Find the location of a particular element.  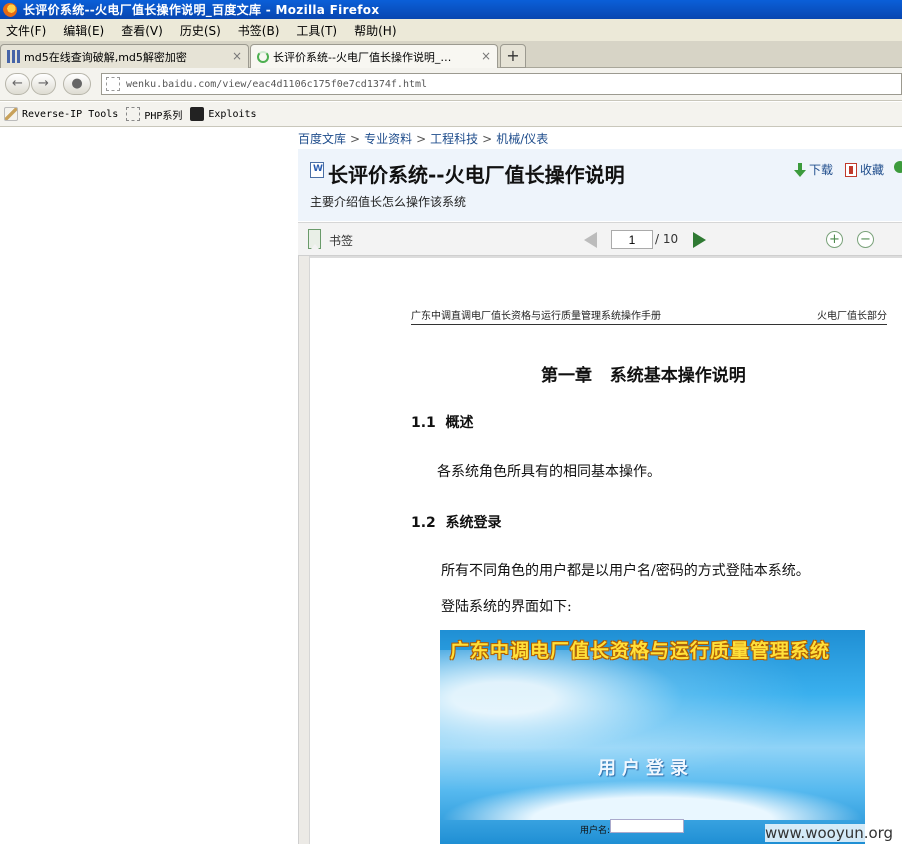

favorite-button: 收藏 is located at coordinates (864, 169).